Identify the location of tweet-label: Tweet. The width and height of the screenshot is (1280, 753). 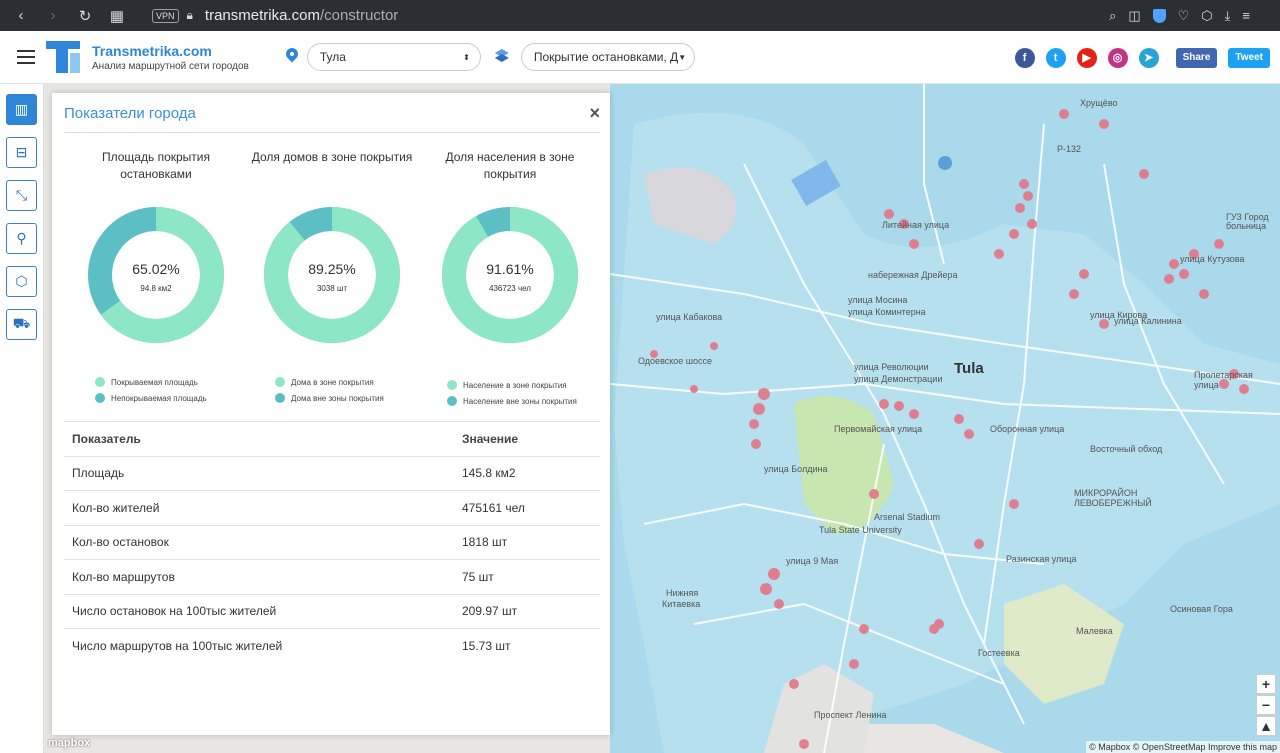
(1249, 57).